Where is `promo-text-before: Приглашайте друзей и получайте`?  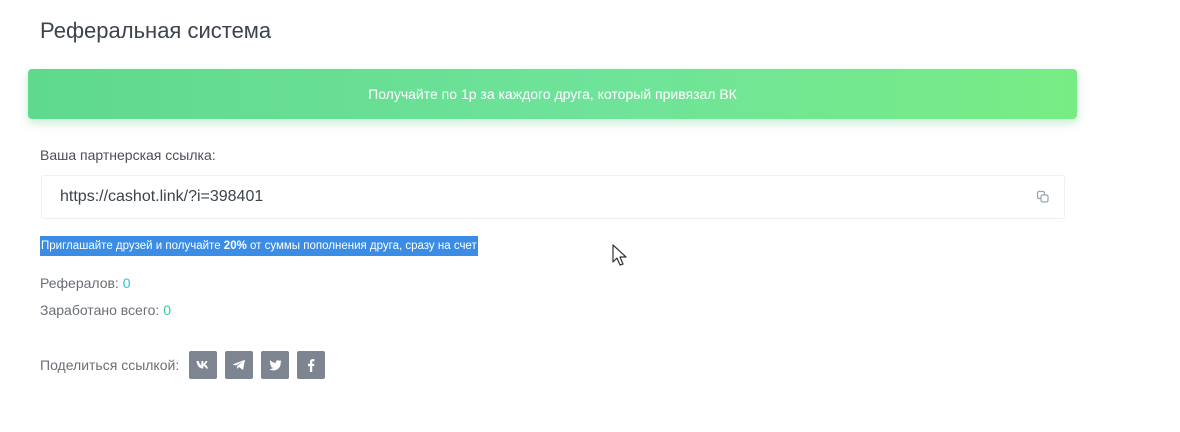 promo-text-before: Приглашайте друзей и получайте is located at coordinates (132, 246).